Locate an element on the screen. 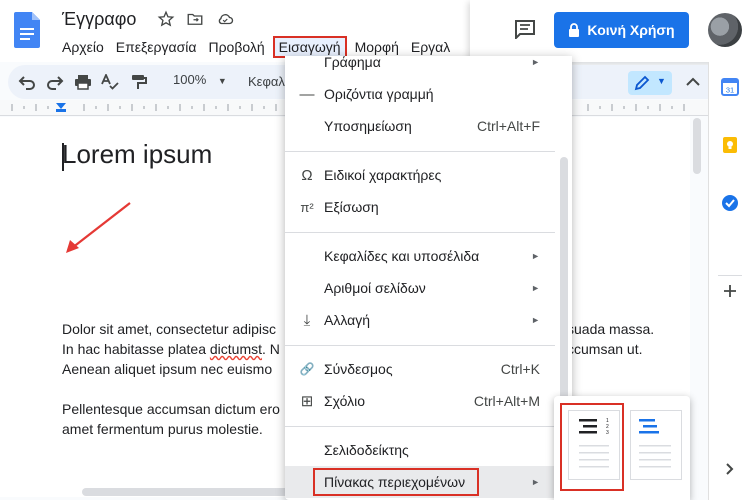 This screenshot has width=750, height=500. toc-blue-links-icon is located at coordinates (655, 443).